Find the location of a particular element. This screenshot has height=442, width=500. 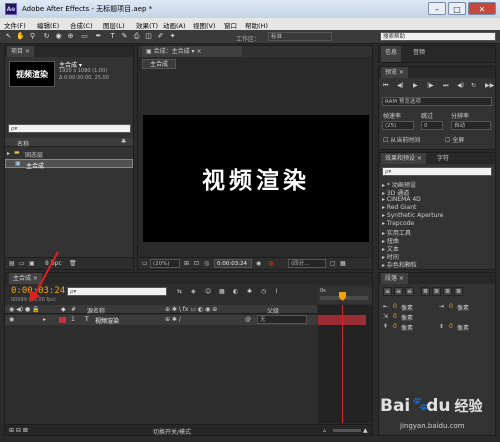

shy-layers-icon: ☺ is located at coordinates (208, 291).